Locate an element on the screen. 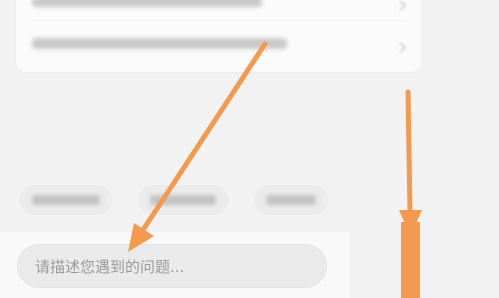  list-divider is located at coordinates (219, 20).